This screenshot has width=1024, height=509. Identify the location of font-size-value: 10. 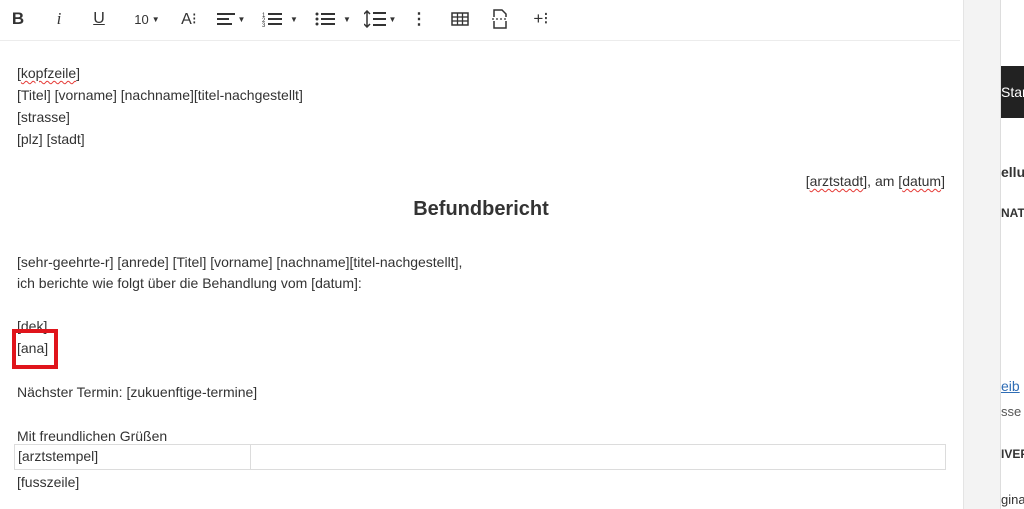
(141, 19).